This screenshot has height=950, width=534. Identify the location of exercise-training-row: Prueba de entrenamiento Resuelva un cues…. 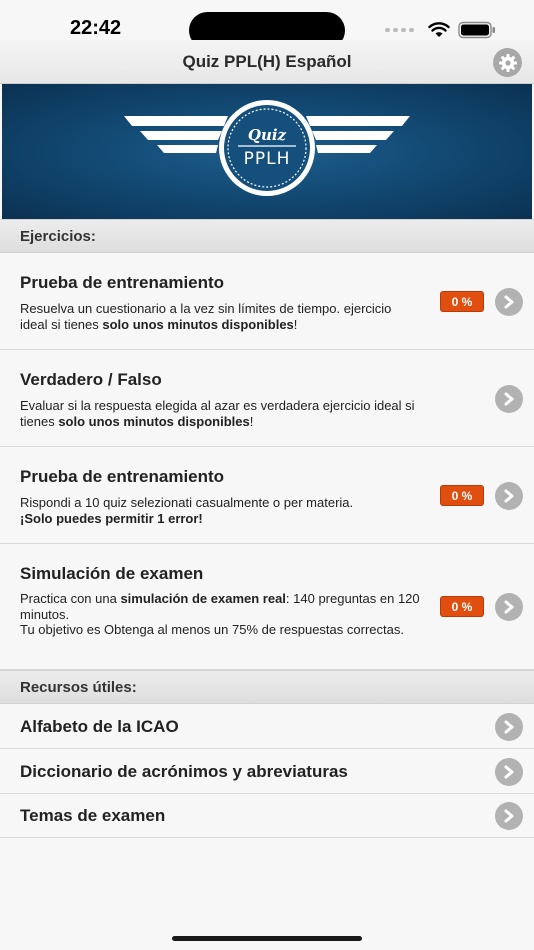
(267, 301).